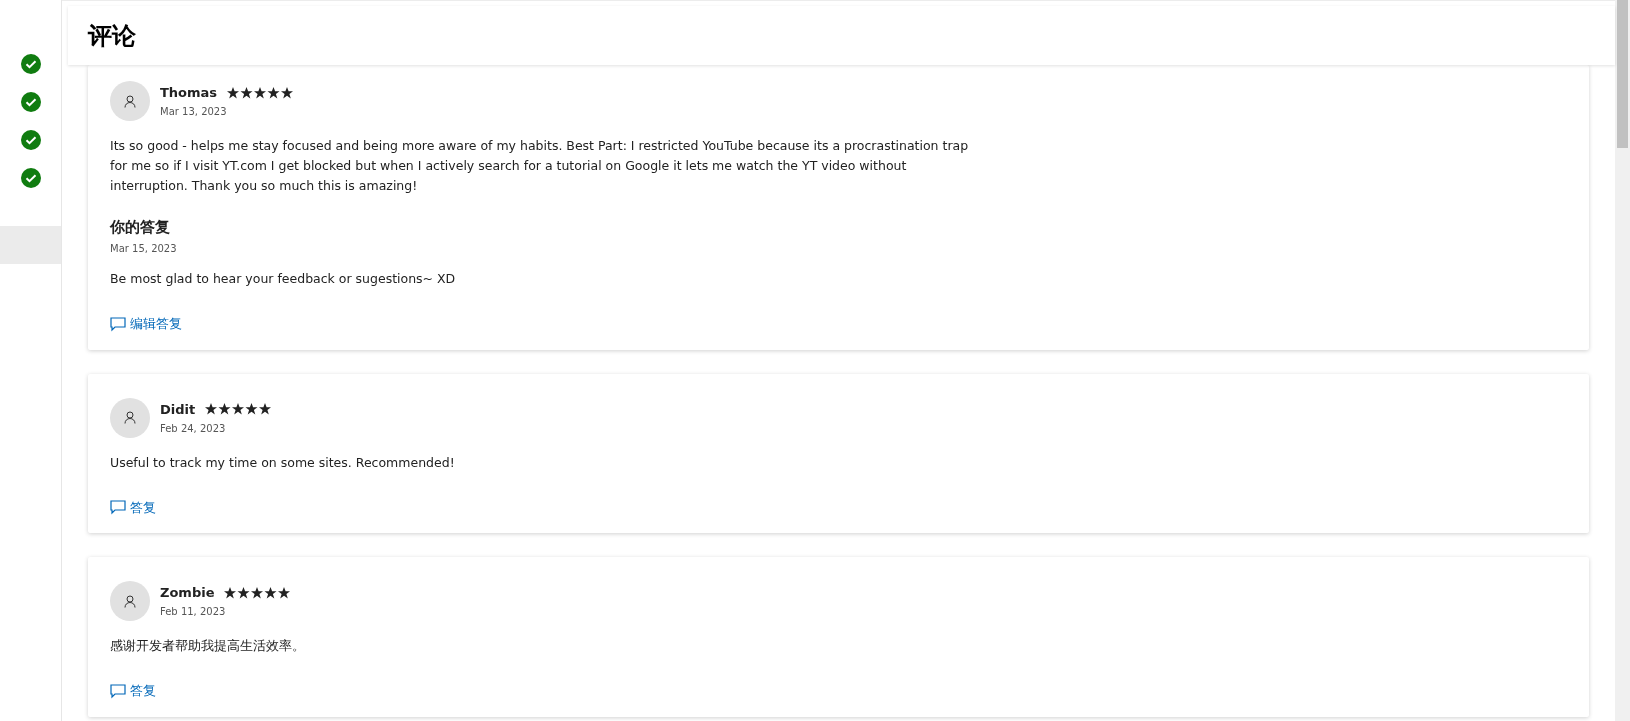  I want to click on review-text: 感谢开发者帮助我提高生活效率。, so click(208, 646).